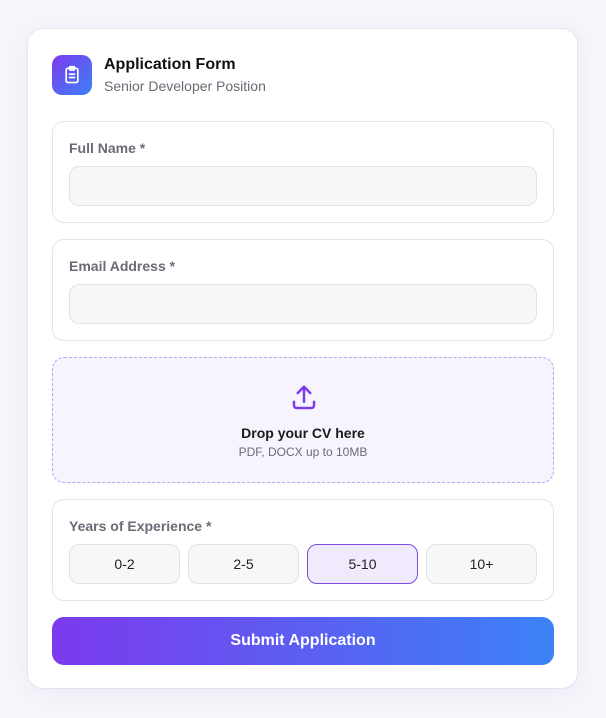 Image resolution: width=606 pixels, height=718 pixels. I want to click on email-label: Email Address *, so click(122, 266).